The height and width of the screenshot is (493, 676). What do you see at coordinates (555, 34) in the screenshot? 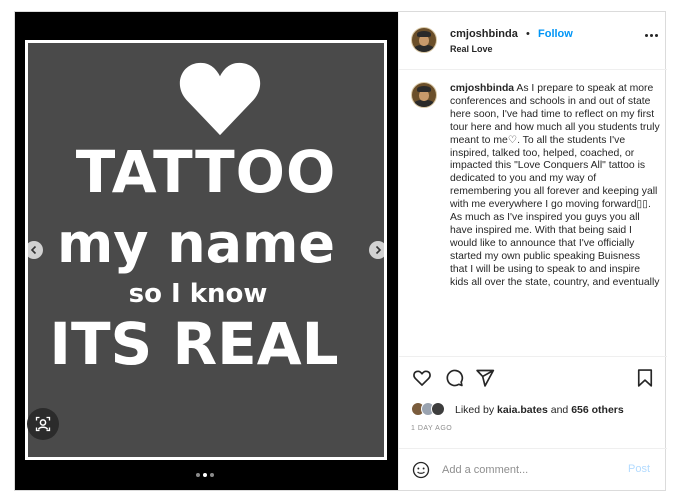
I see `follow-button: Follow` at bounding box center [555, 34].